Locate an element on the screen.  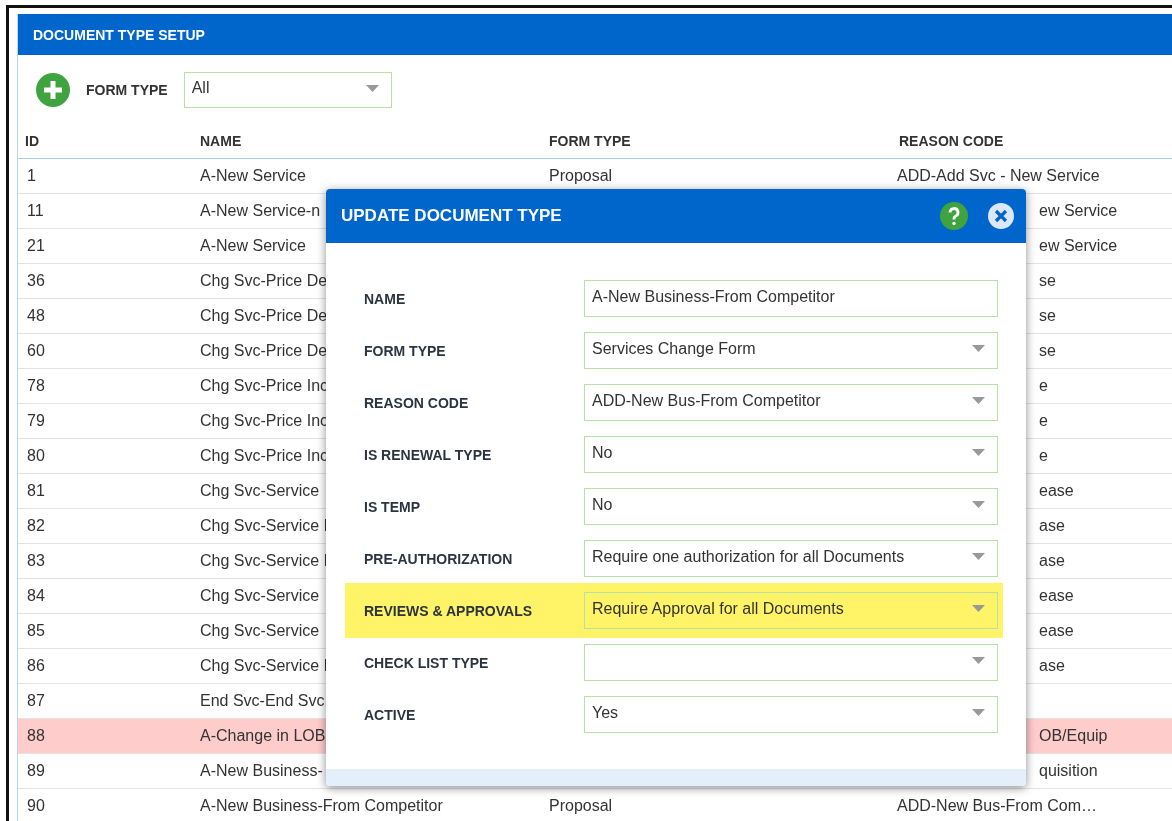
table-cell: 86 is located at coordinates (36, 666).